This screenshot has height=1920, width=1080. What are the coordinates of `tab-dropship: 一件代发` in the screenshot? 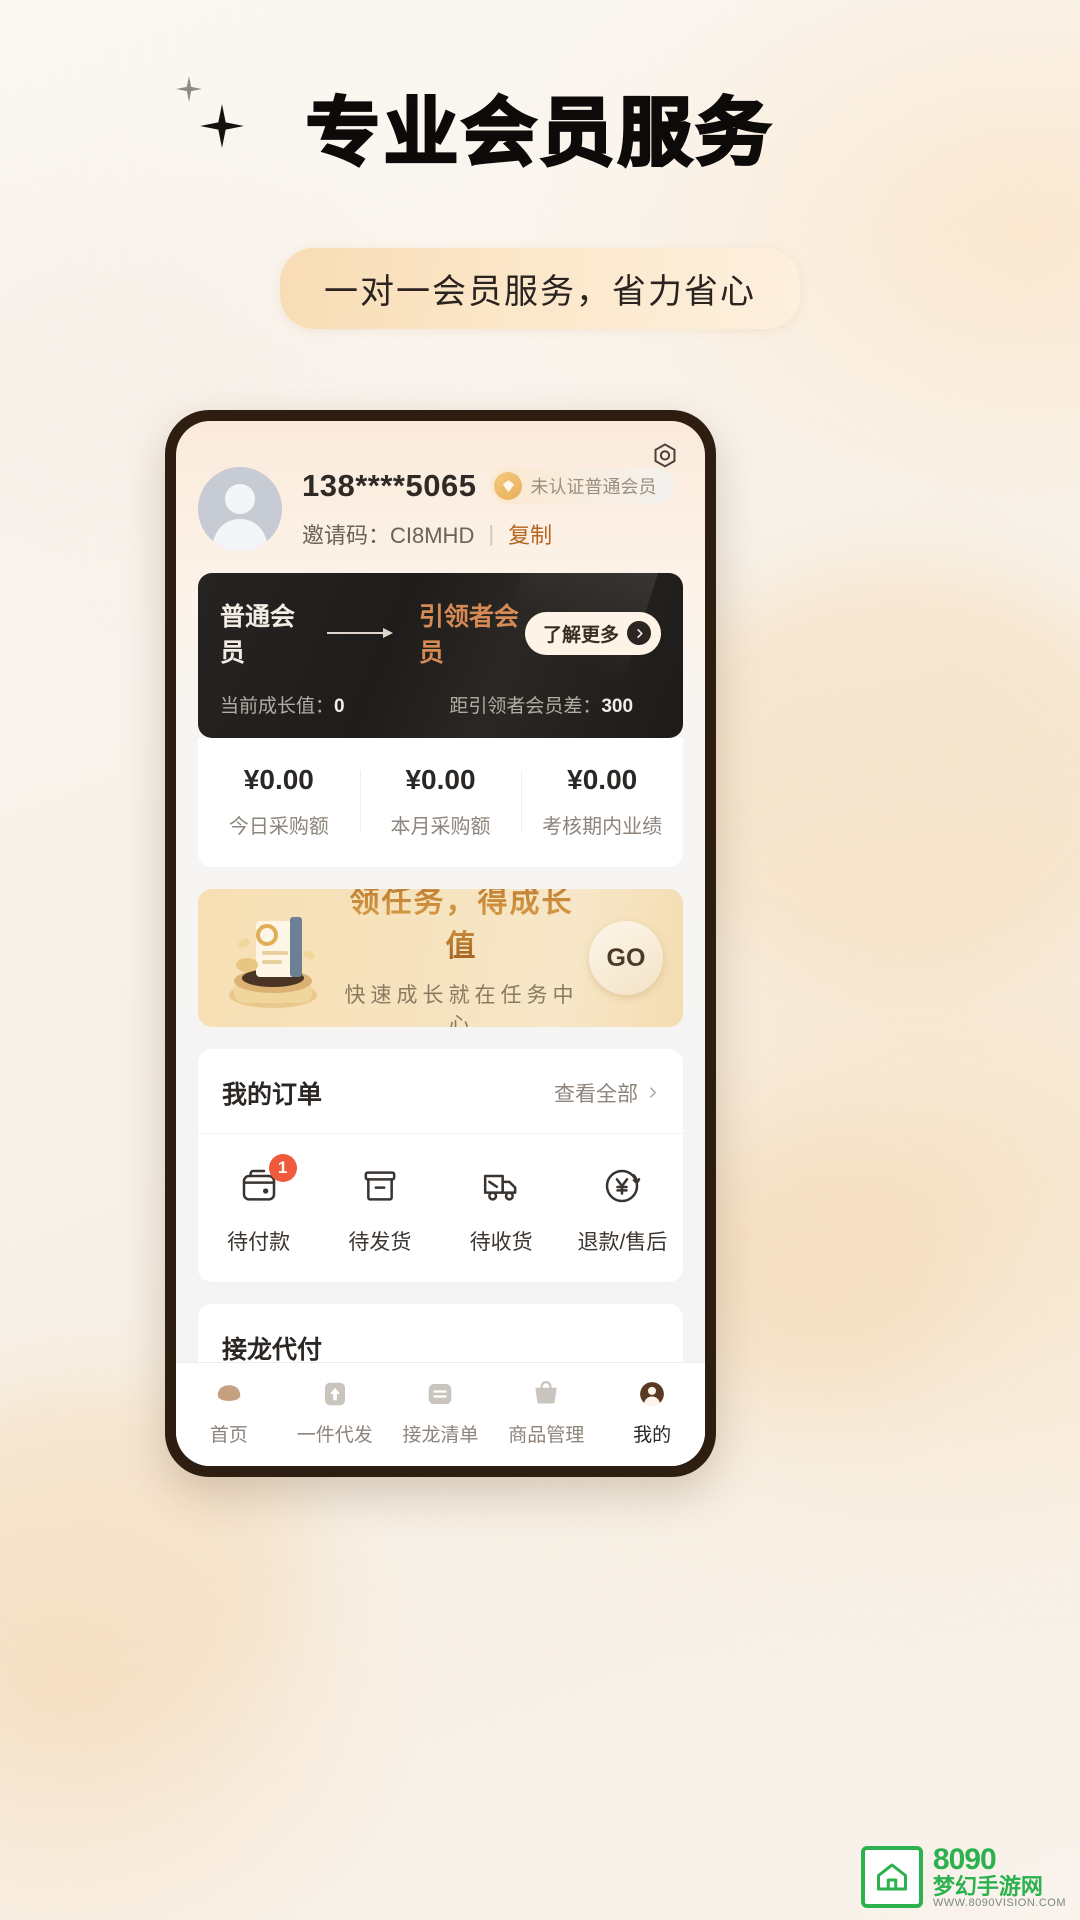 It's located at (335, 1412).